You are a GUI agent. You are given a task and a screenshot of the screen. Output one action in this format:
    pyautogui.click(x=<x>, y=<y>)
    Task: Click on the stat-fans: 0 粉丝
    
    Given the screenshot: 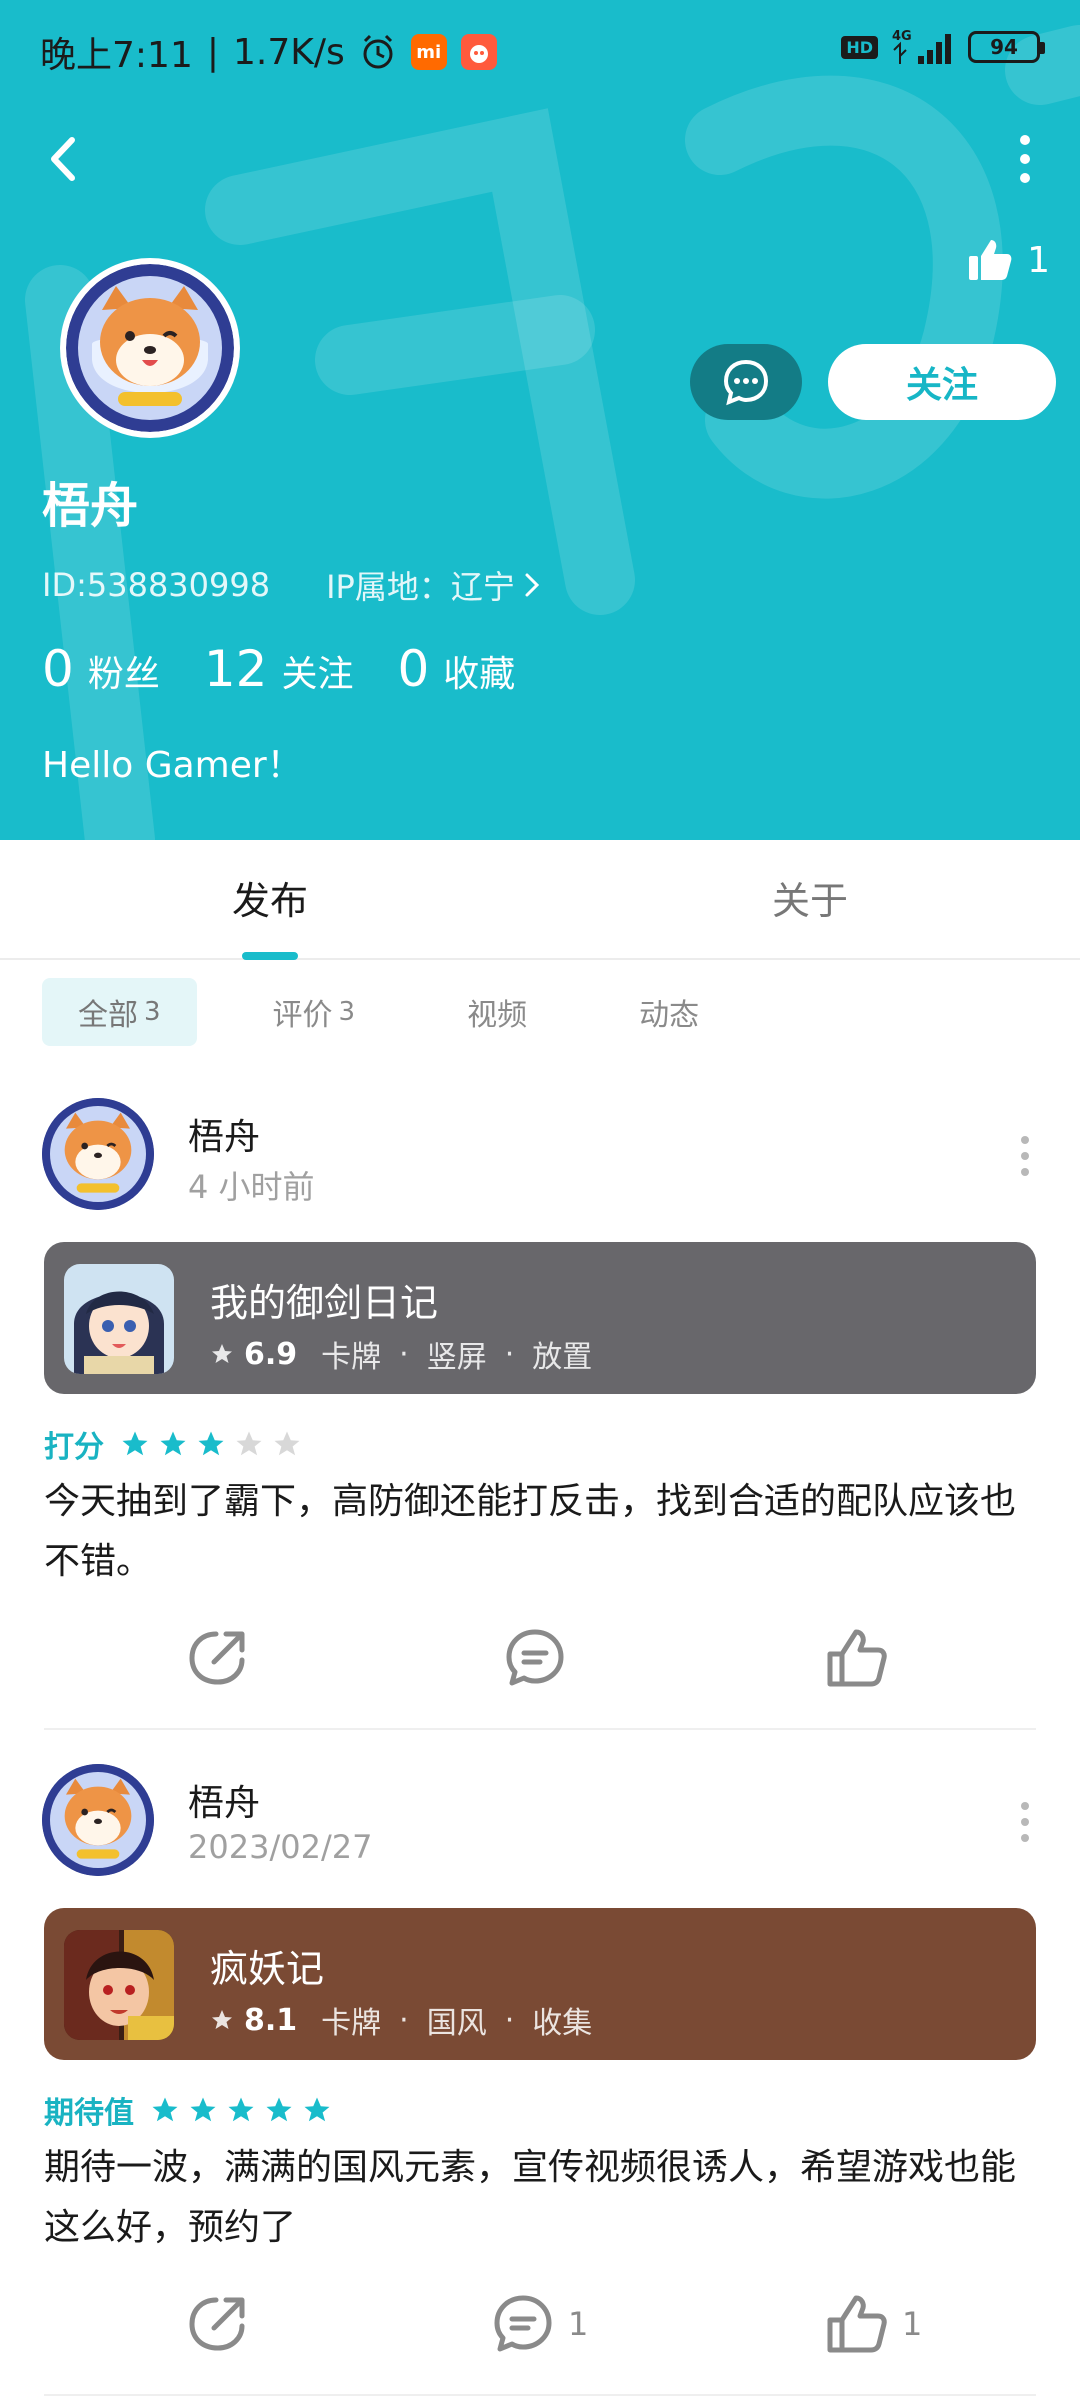 What is the action you would take?
    pyautogui.click(x=101, y=669)
    